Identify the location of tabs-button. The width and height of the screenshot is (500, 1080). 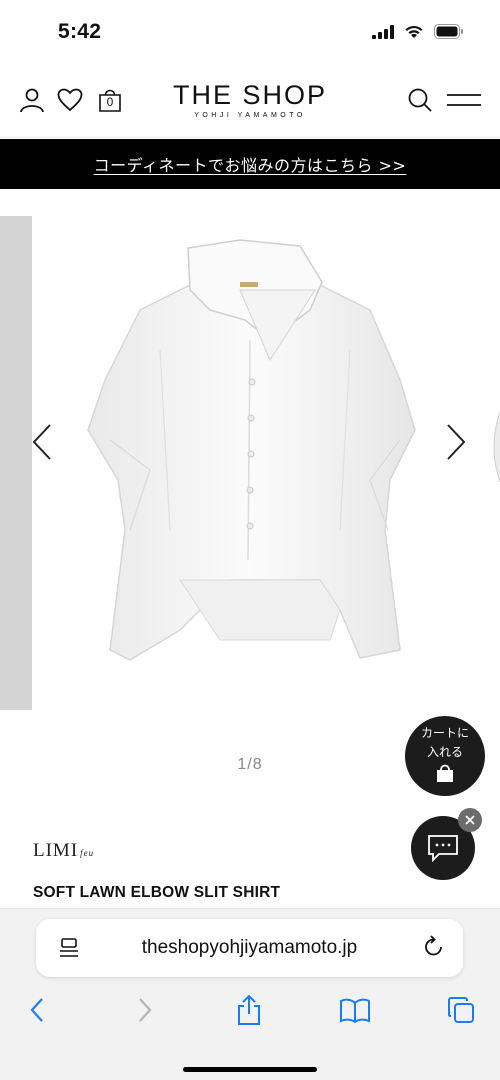
(461, 1010).